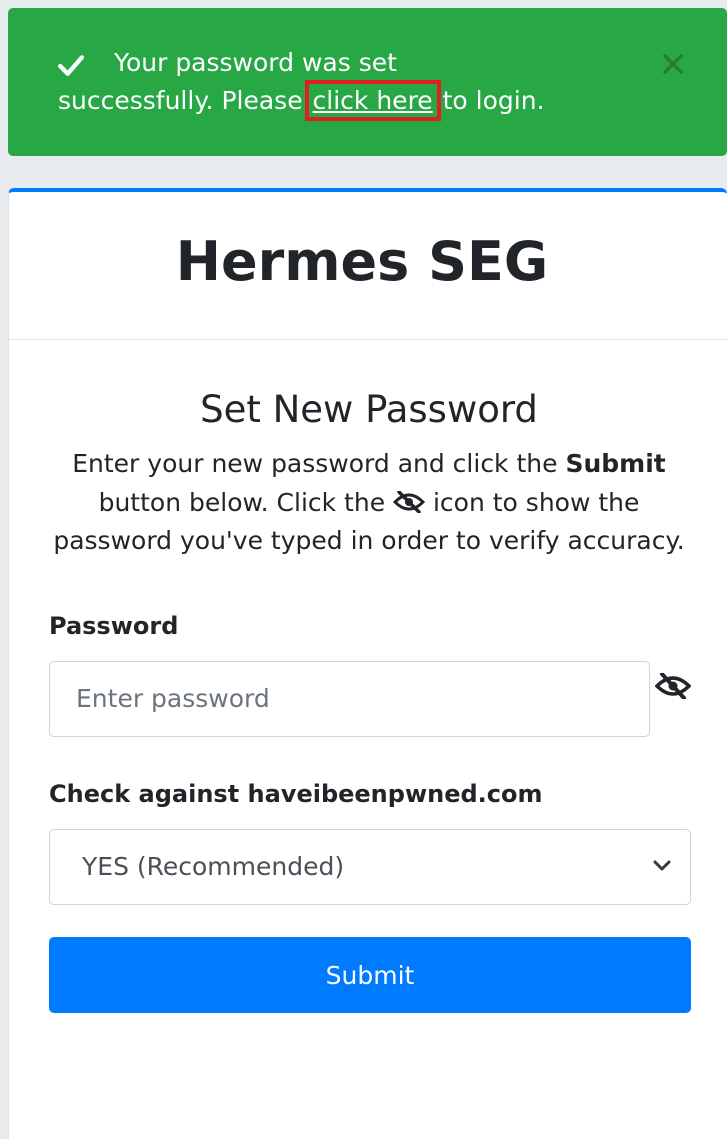 Image resolution: width=727 pixels, height=1139 pixels. I want to click on alert-message-line1: Your password was set, so click(255, 62).